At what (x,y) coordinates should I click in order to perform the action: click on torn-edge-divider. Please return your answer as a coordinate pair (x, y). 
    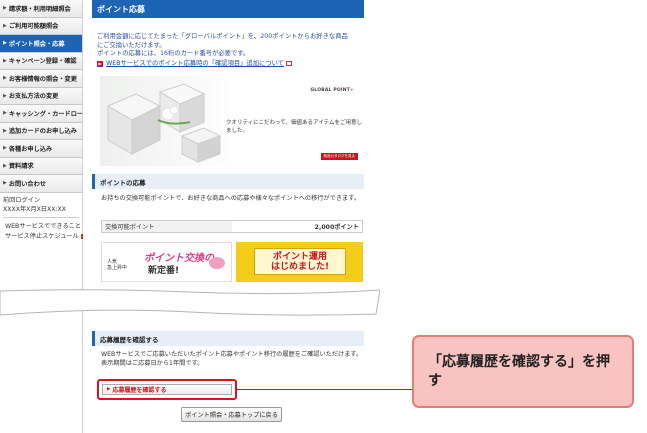
    Looking at the image, I should click on (190, 302).